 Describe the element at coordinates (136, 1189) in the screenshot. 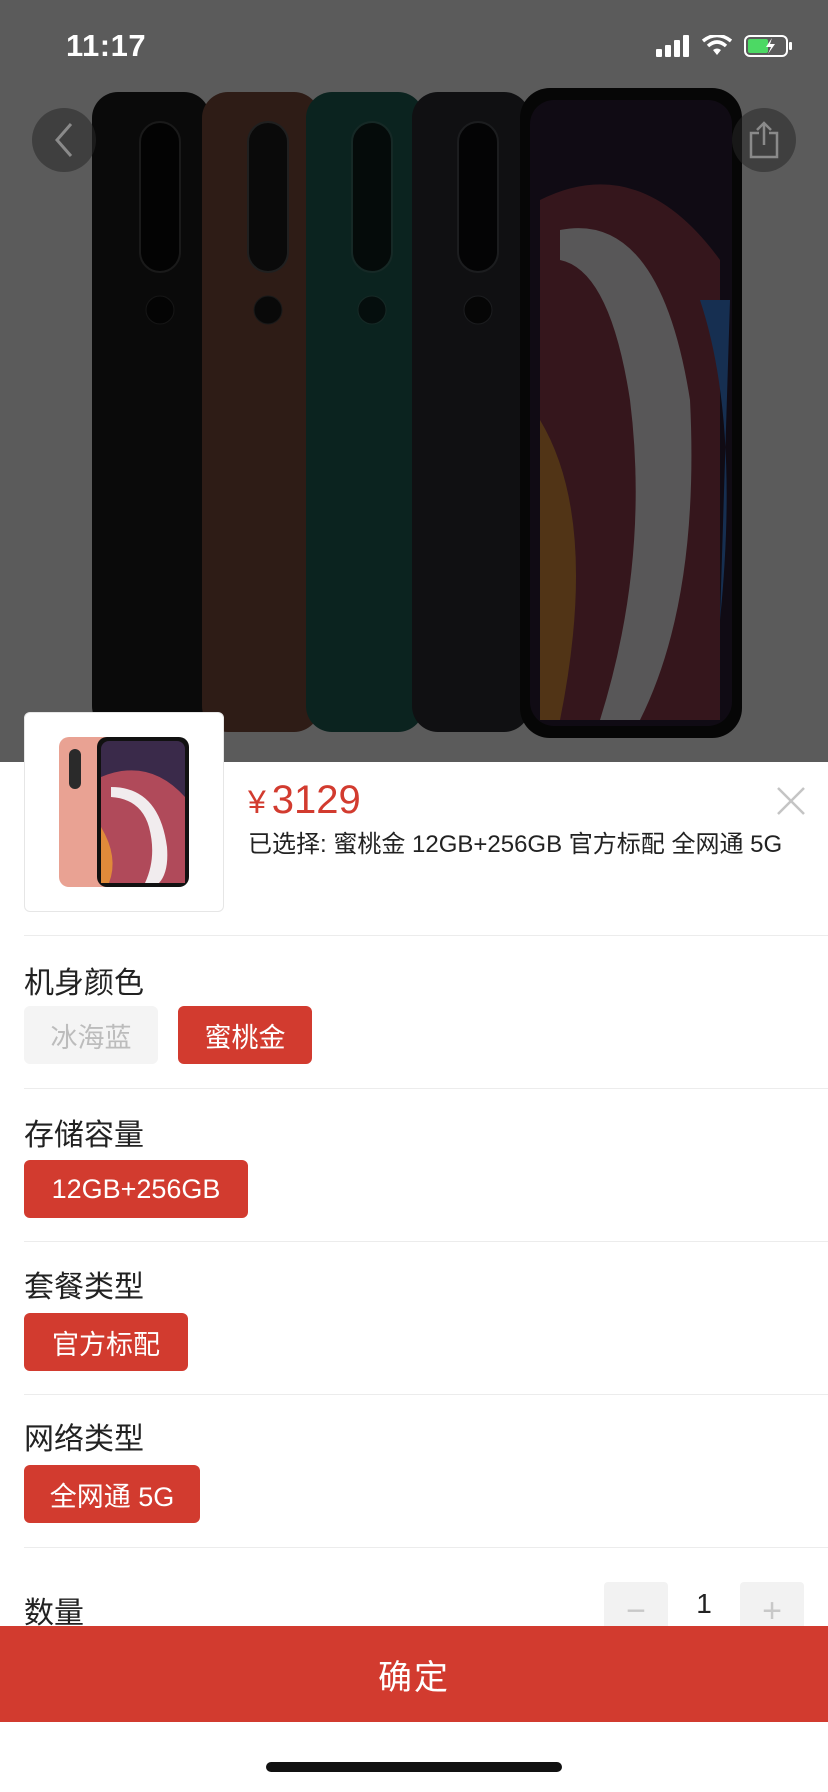

I see `option-12gb-256gb: 12GB+256GB` at that location.